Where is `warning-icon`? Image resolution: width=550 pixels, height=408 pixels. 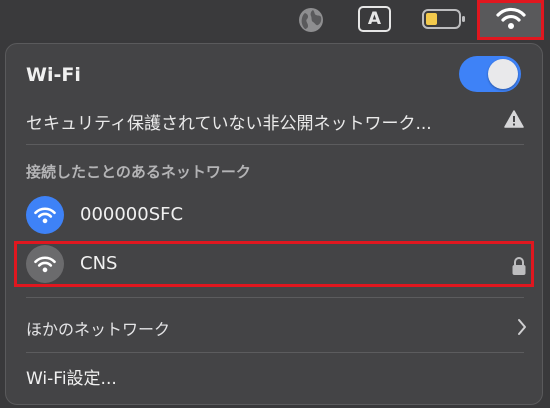 warning-icon is located at coordinates (514, 119).